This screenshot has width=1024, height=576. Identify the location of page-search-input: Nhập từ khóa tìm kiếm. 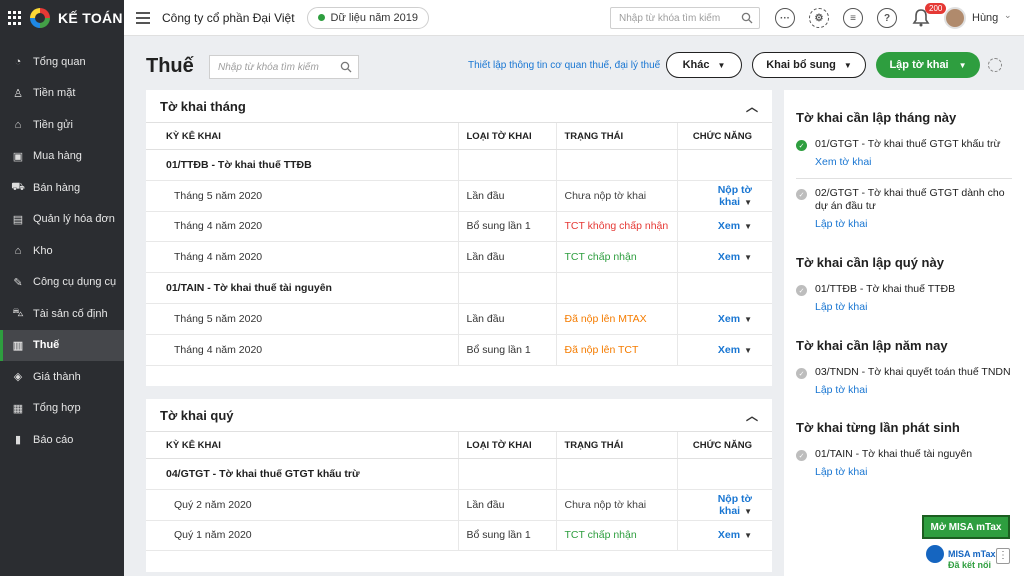
(284, 67).